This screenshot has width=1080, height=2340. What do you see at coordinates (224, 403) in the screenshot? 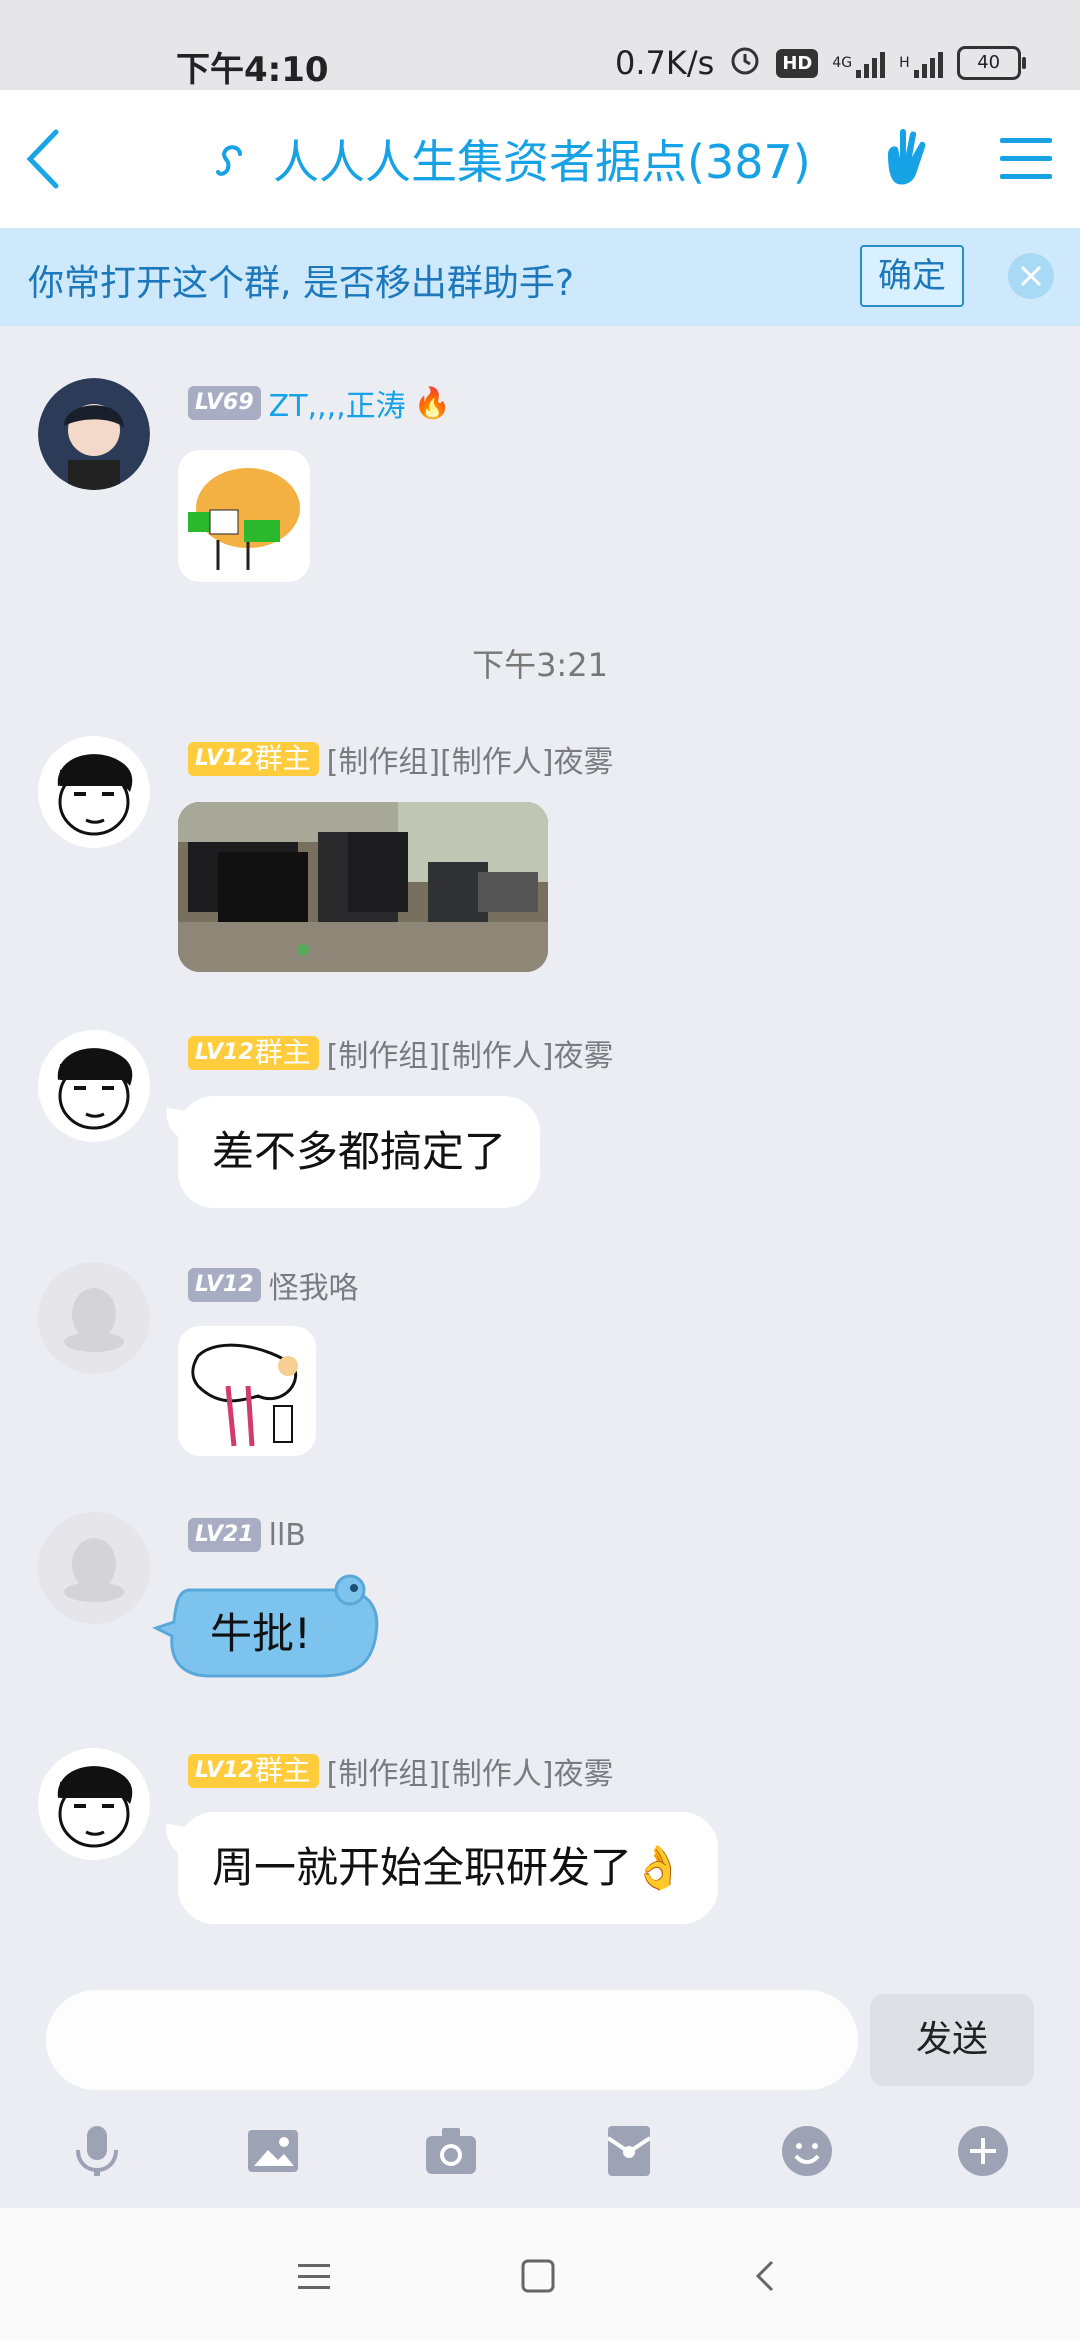
I see `level-badge: LV69` at bounding box center [224, 403].